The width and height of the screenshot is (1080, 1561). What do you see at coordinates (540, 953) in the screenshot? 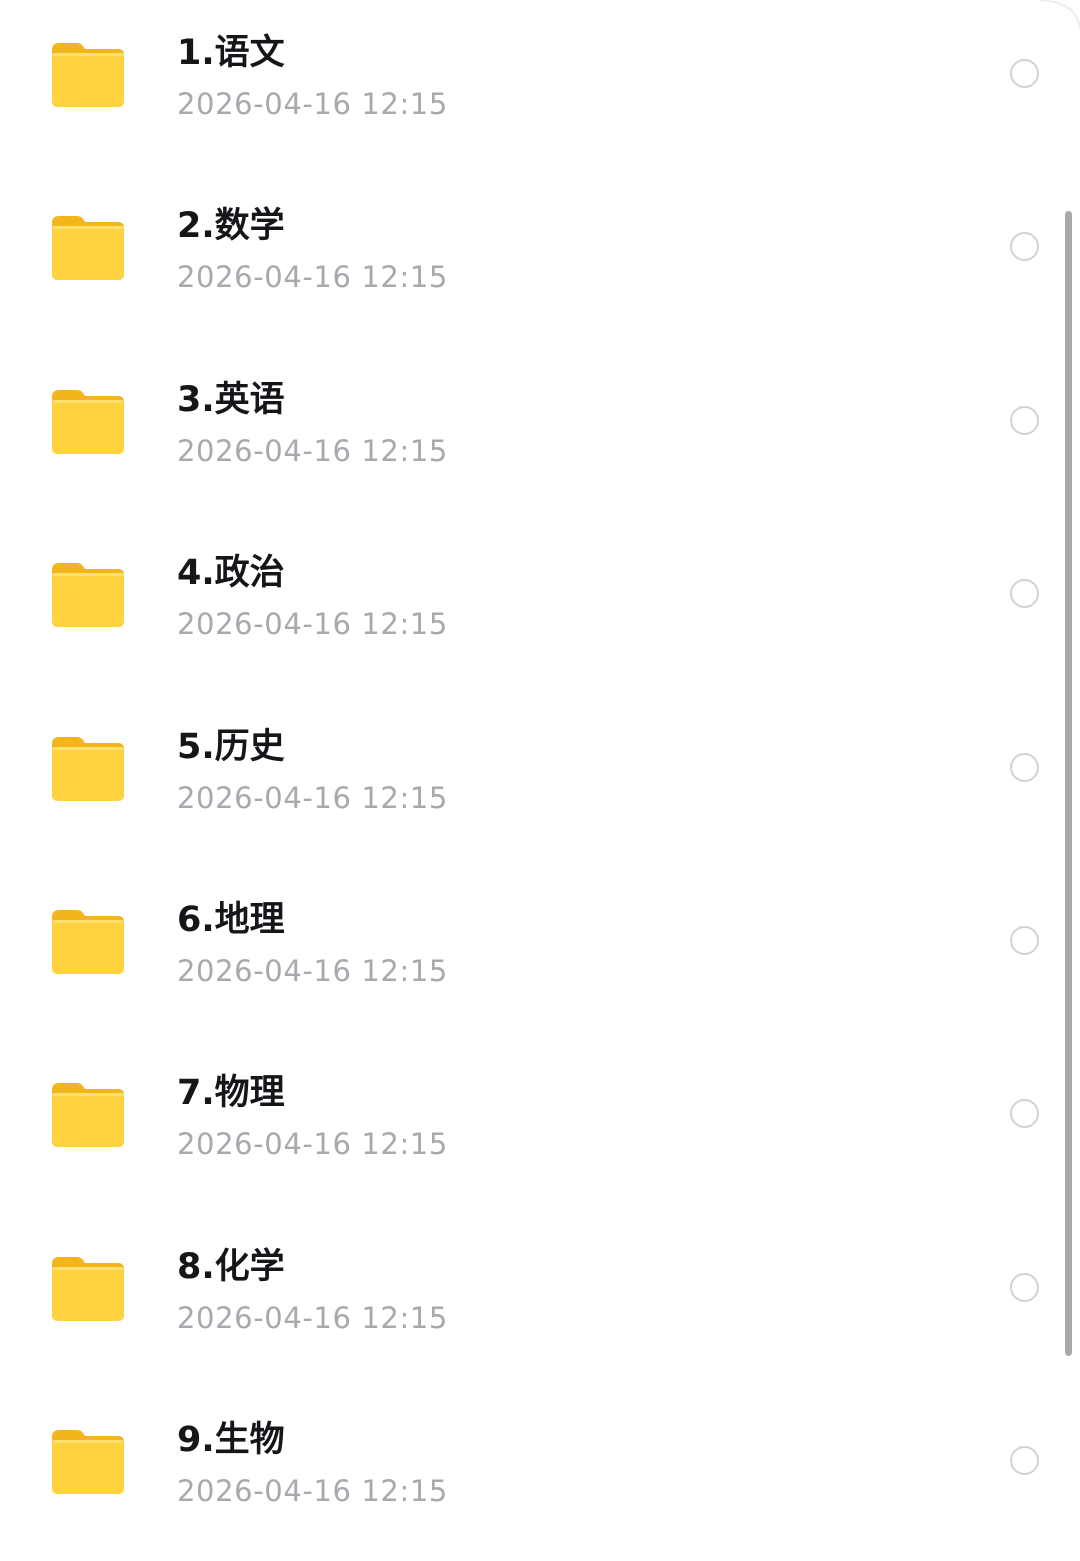
I see `list-item: 6.地理 2026-04-16 12:15` at bounding box center [540, 953].